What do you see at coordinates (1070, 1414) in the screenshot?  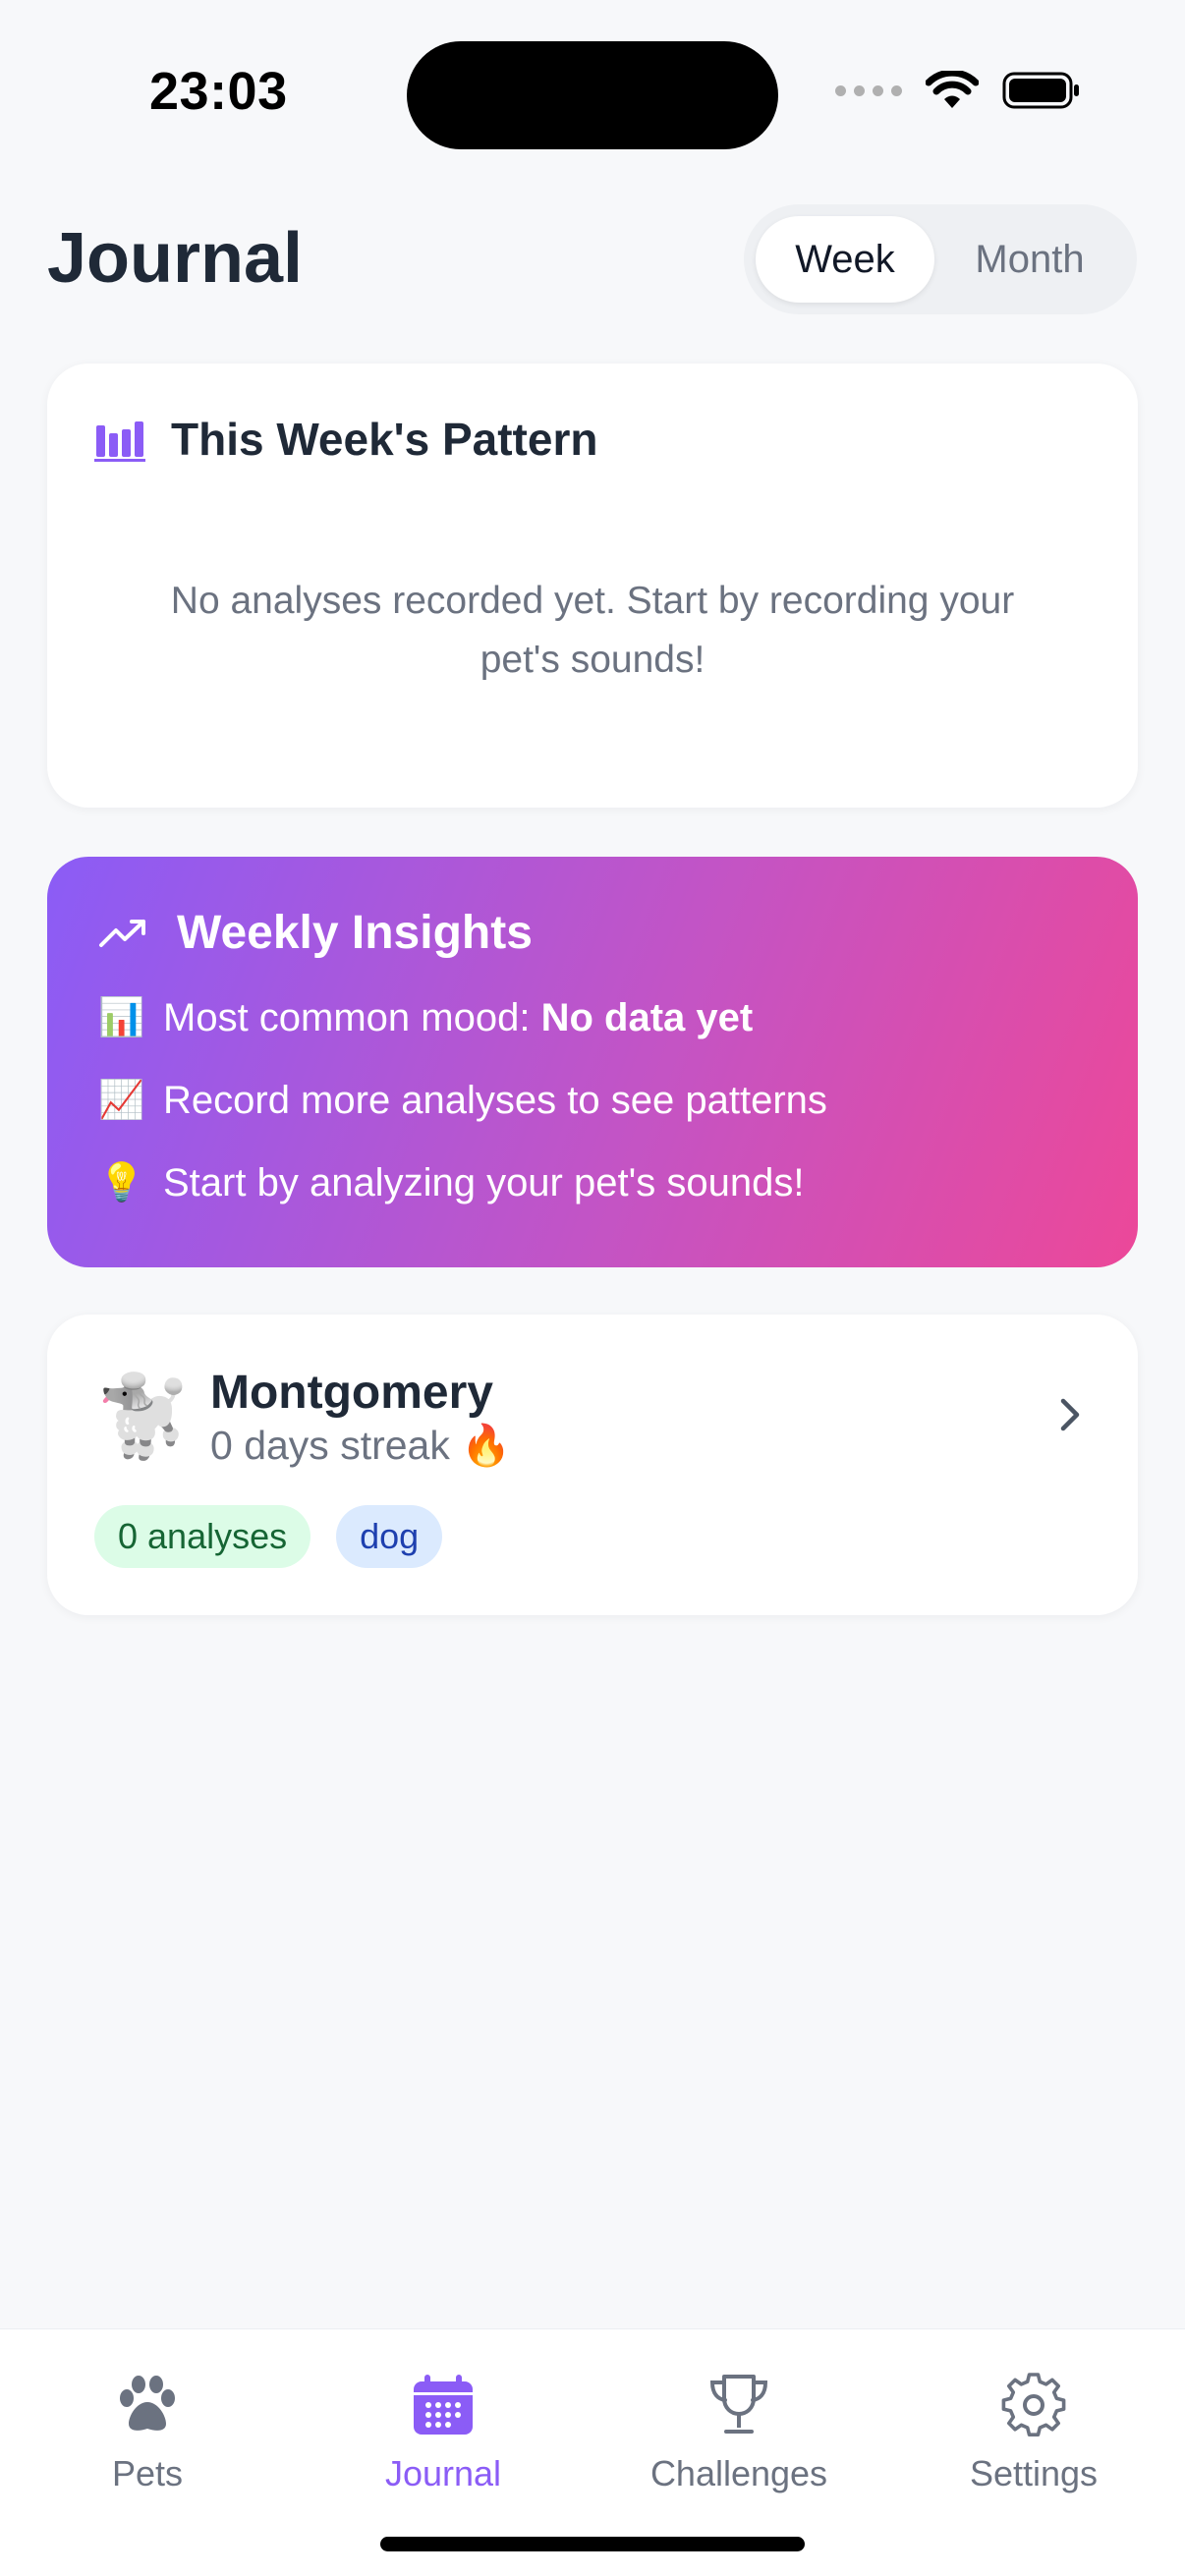 I see `chevron-right-icon` at bounding box center [1070, 1414].